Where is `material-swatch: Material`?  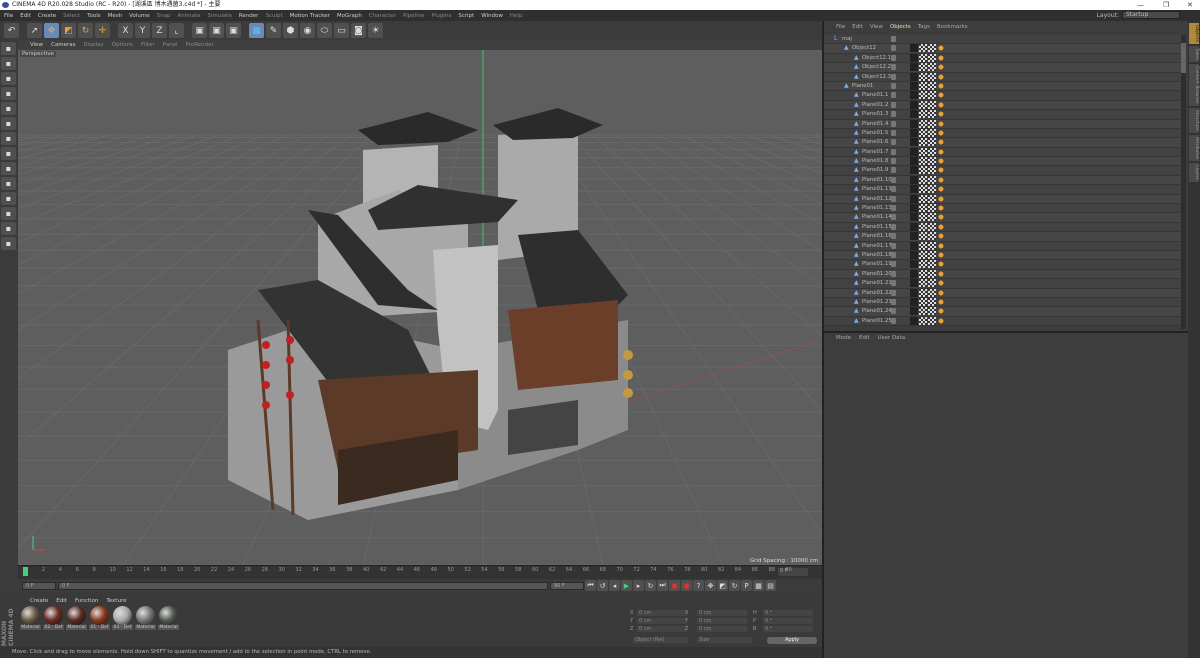
material-swatch: Material is located at coordinates (76, 619).